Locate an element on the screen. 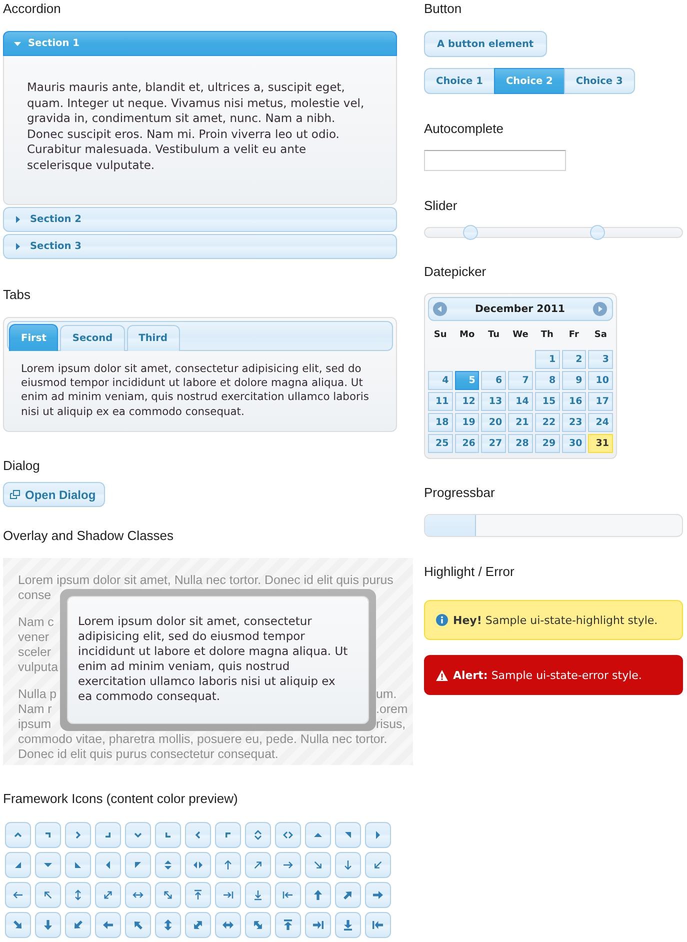  day-cell: 24 is located at coordinates (600, 422).